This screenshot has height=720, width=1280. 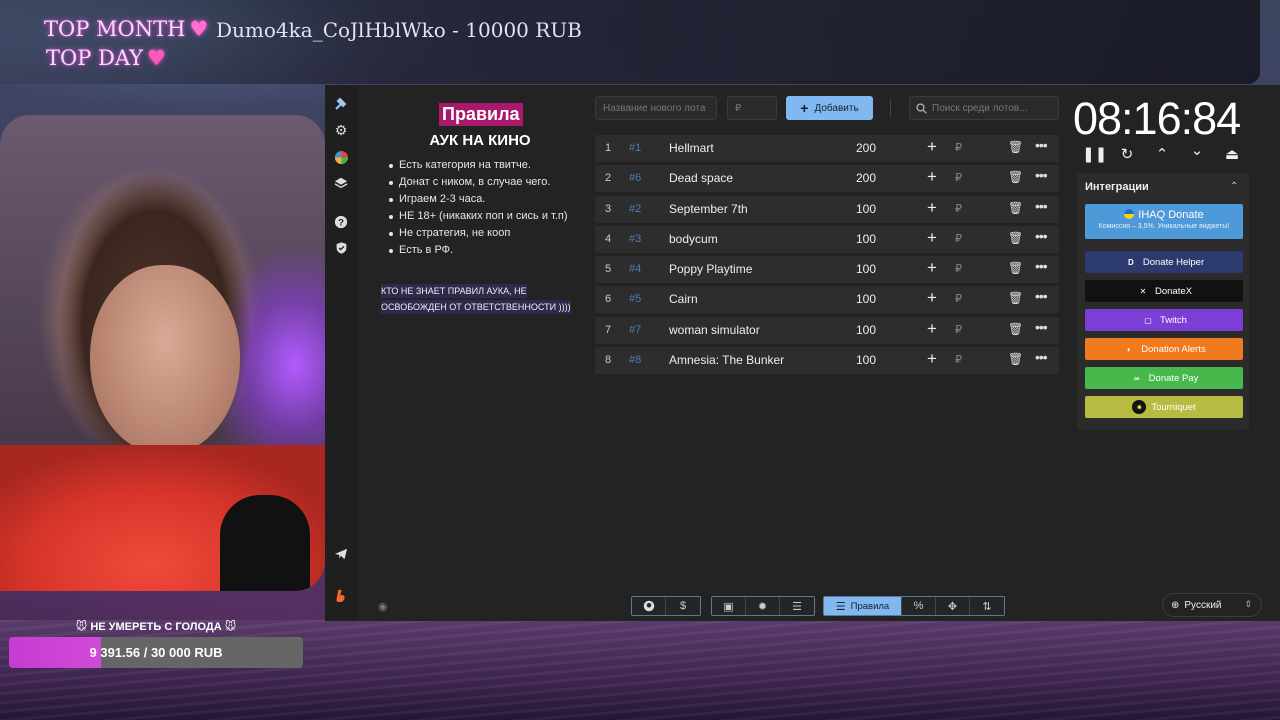 I want to click on percent-icon: %, so click(x=919, y=606).